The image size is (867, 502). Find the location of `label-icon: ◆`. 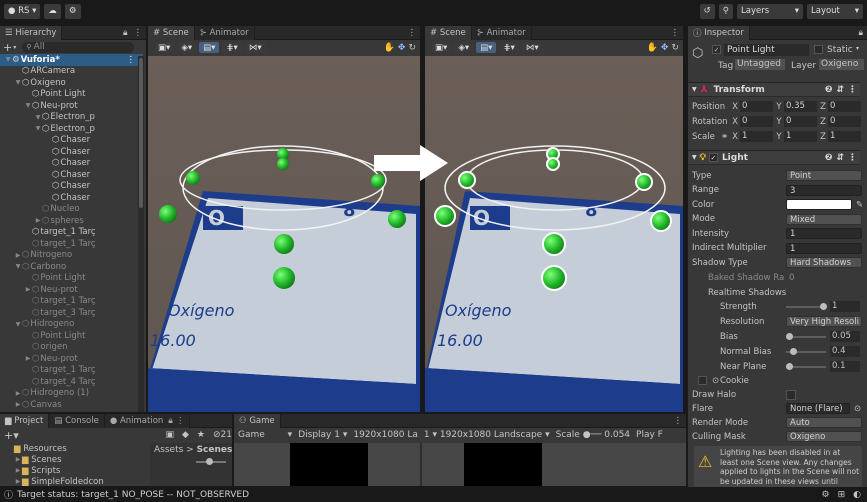

label-icon: ◆ is located at coordinates (185, 435).